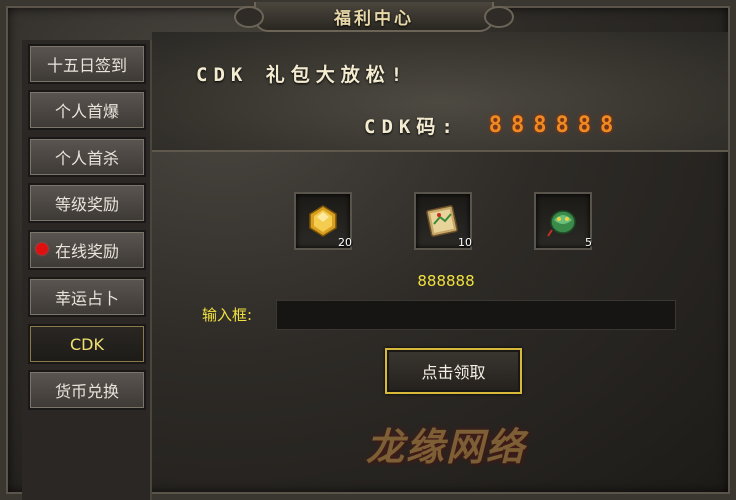  I want to click on sidebar-item-label: 货币兑换, so click(86, 391).